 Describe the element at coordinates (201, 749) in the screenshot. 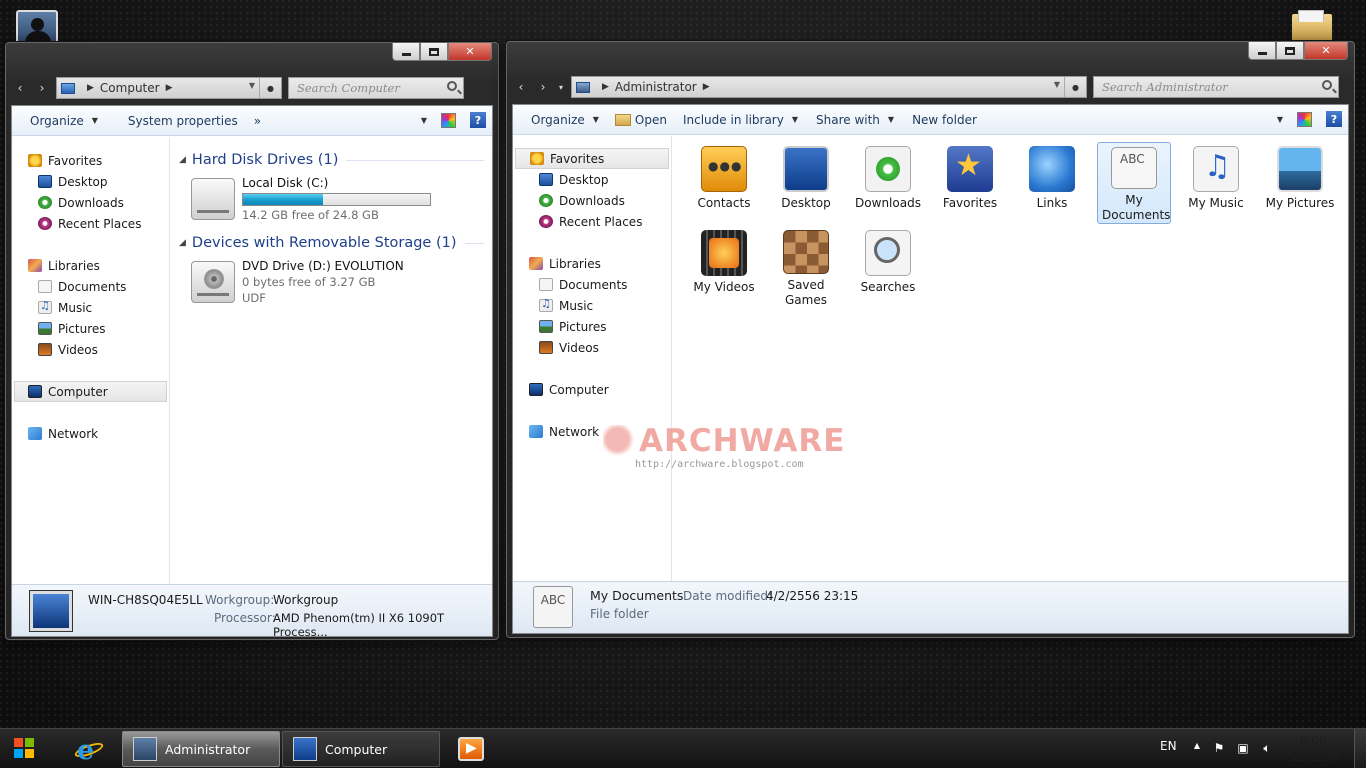

I see `taskbar-button-administrator: Administrator` at that location.